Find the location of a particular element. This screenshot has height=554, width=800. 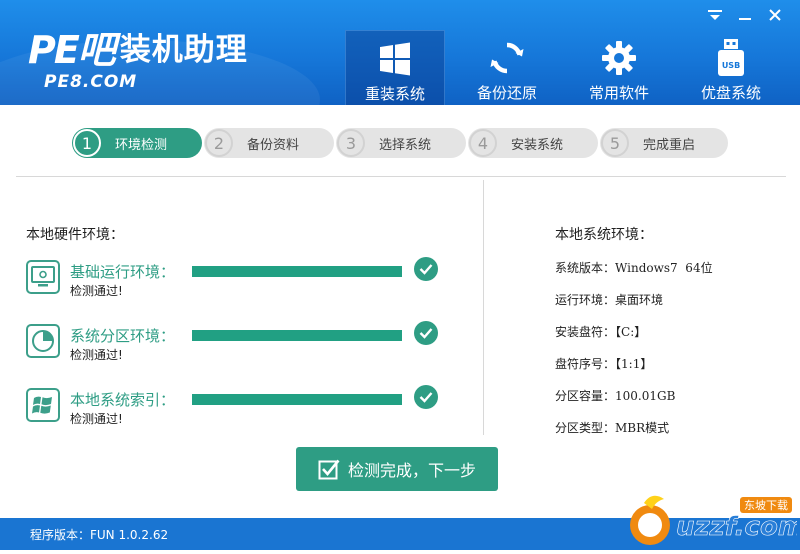

step-select-system: 3 选择系统 is located at coordinates (401, 143).